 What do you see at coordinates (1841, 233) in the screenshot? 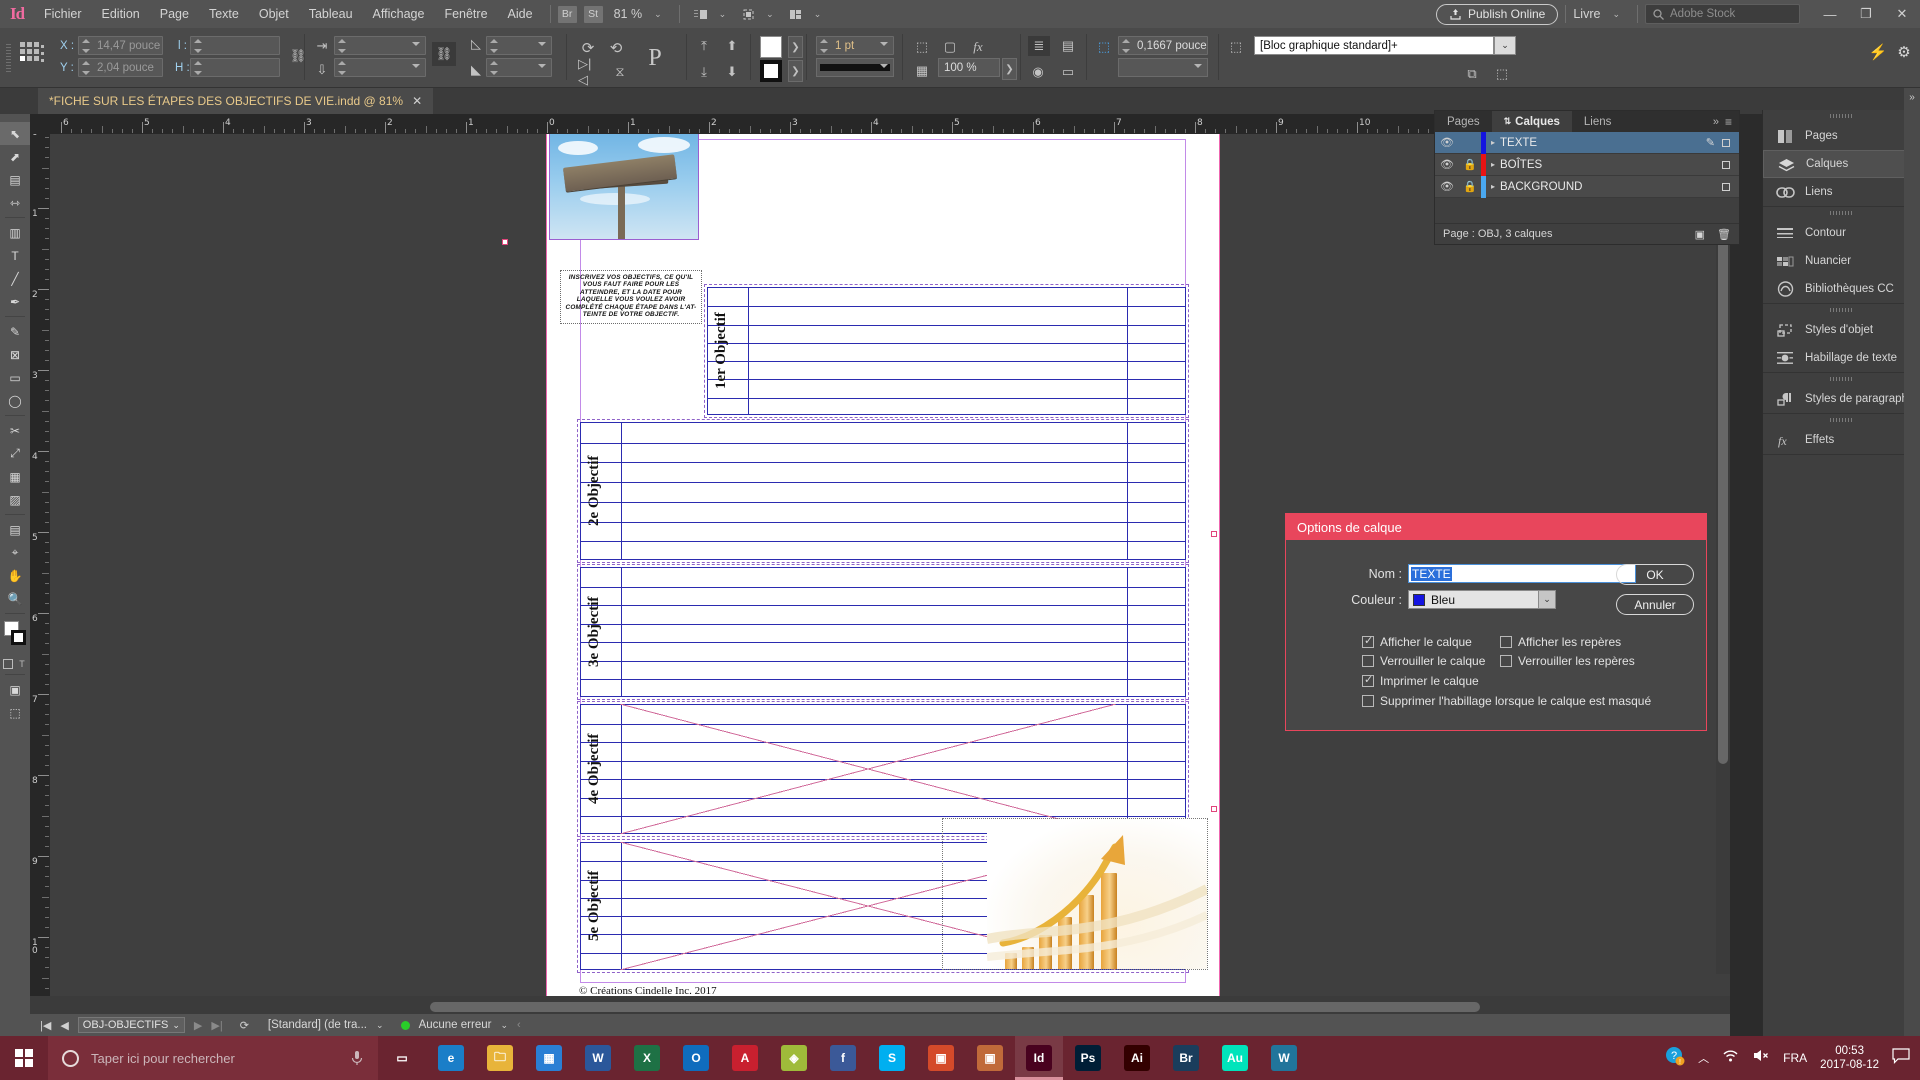
I see `dock-item-contour: Contour` at bounding box center [1841, 233].